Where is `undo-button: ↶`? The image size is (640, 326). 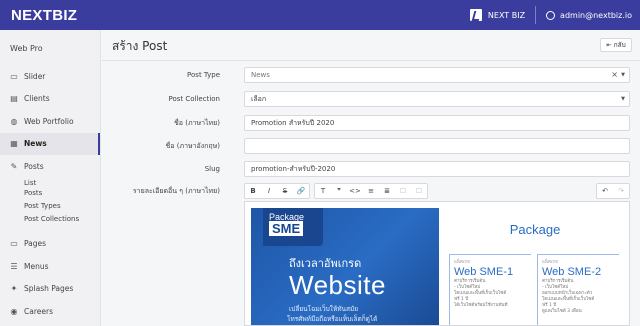 undo-button: ↶ is located at coordinates (605, 191).